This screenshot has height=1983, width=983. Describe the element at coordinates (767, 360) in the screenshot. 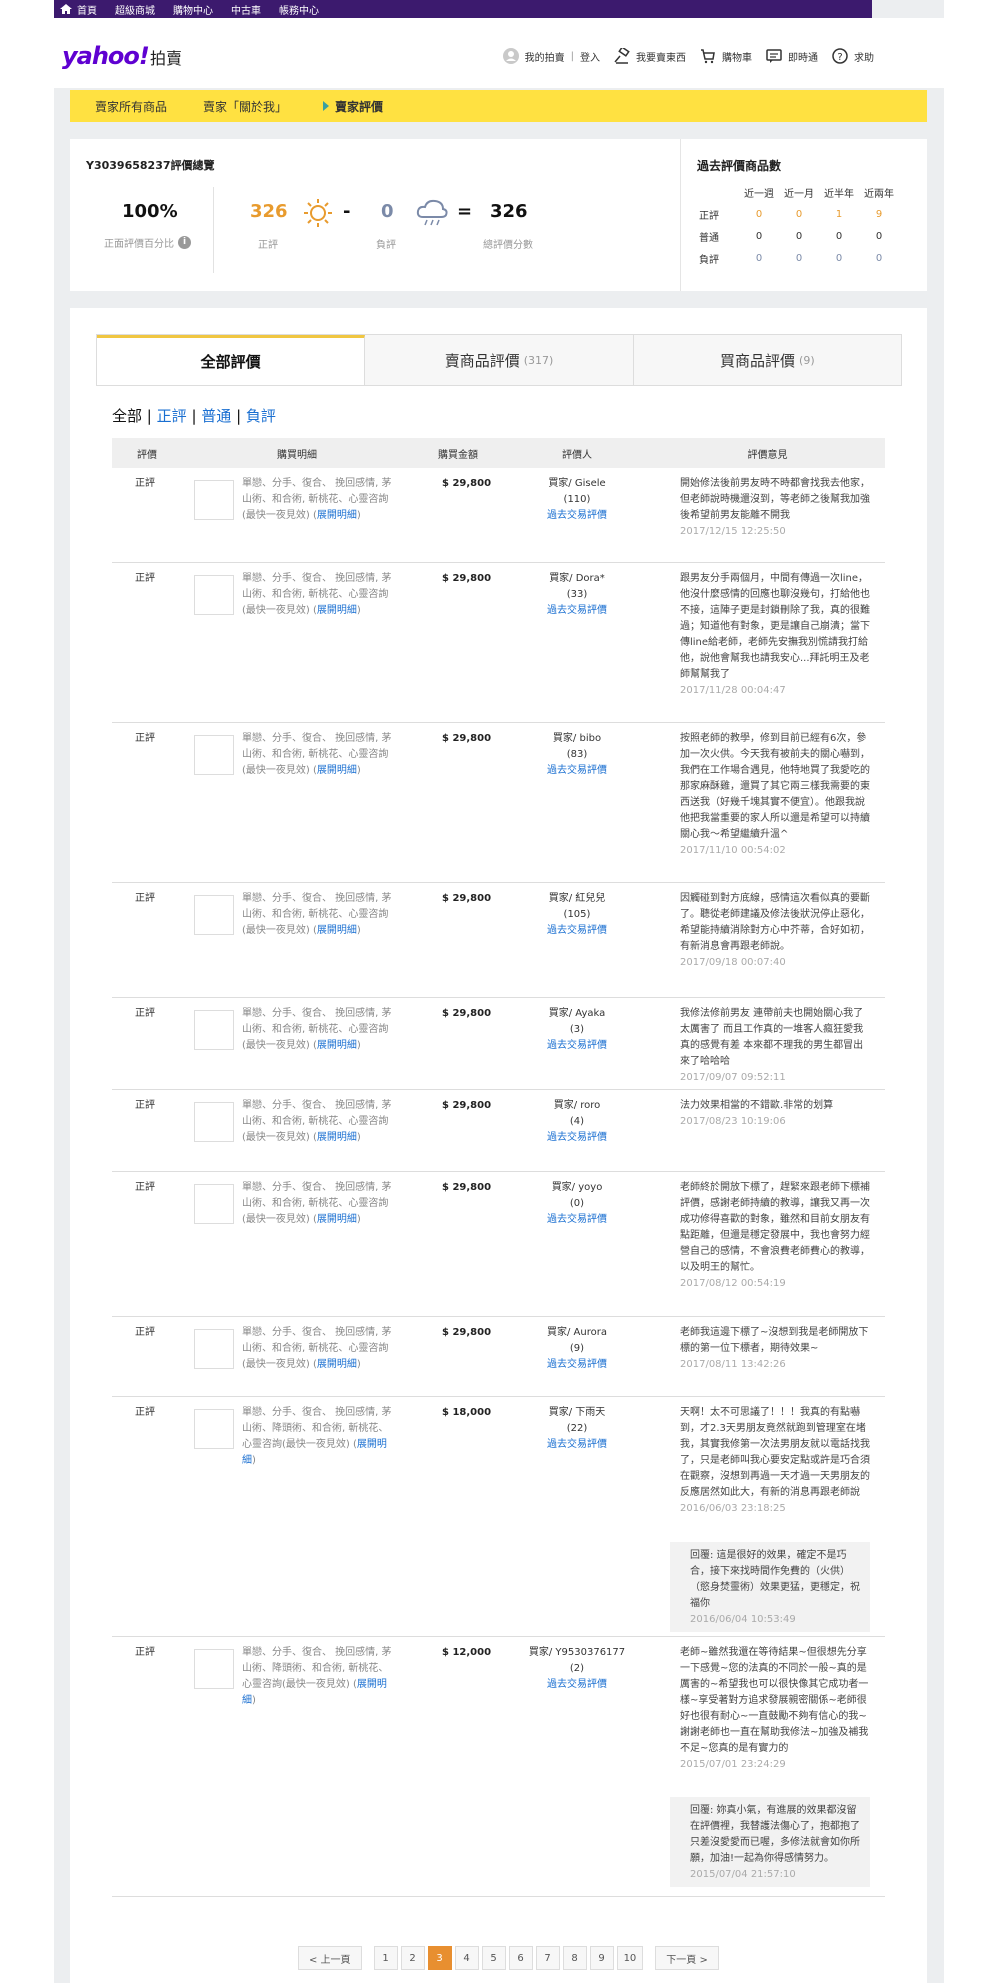

I see `tab-buyer-ratings: 買商品評價 (9)` at that location.